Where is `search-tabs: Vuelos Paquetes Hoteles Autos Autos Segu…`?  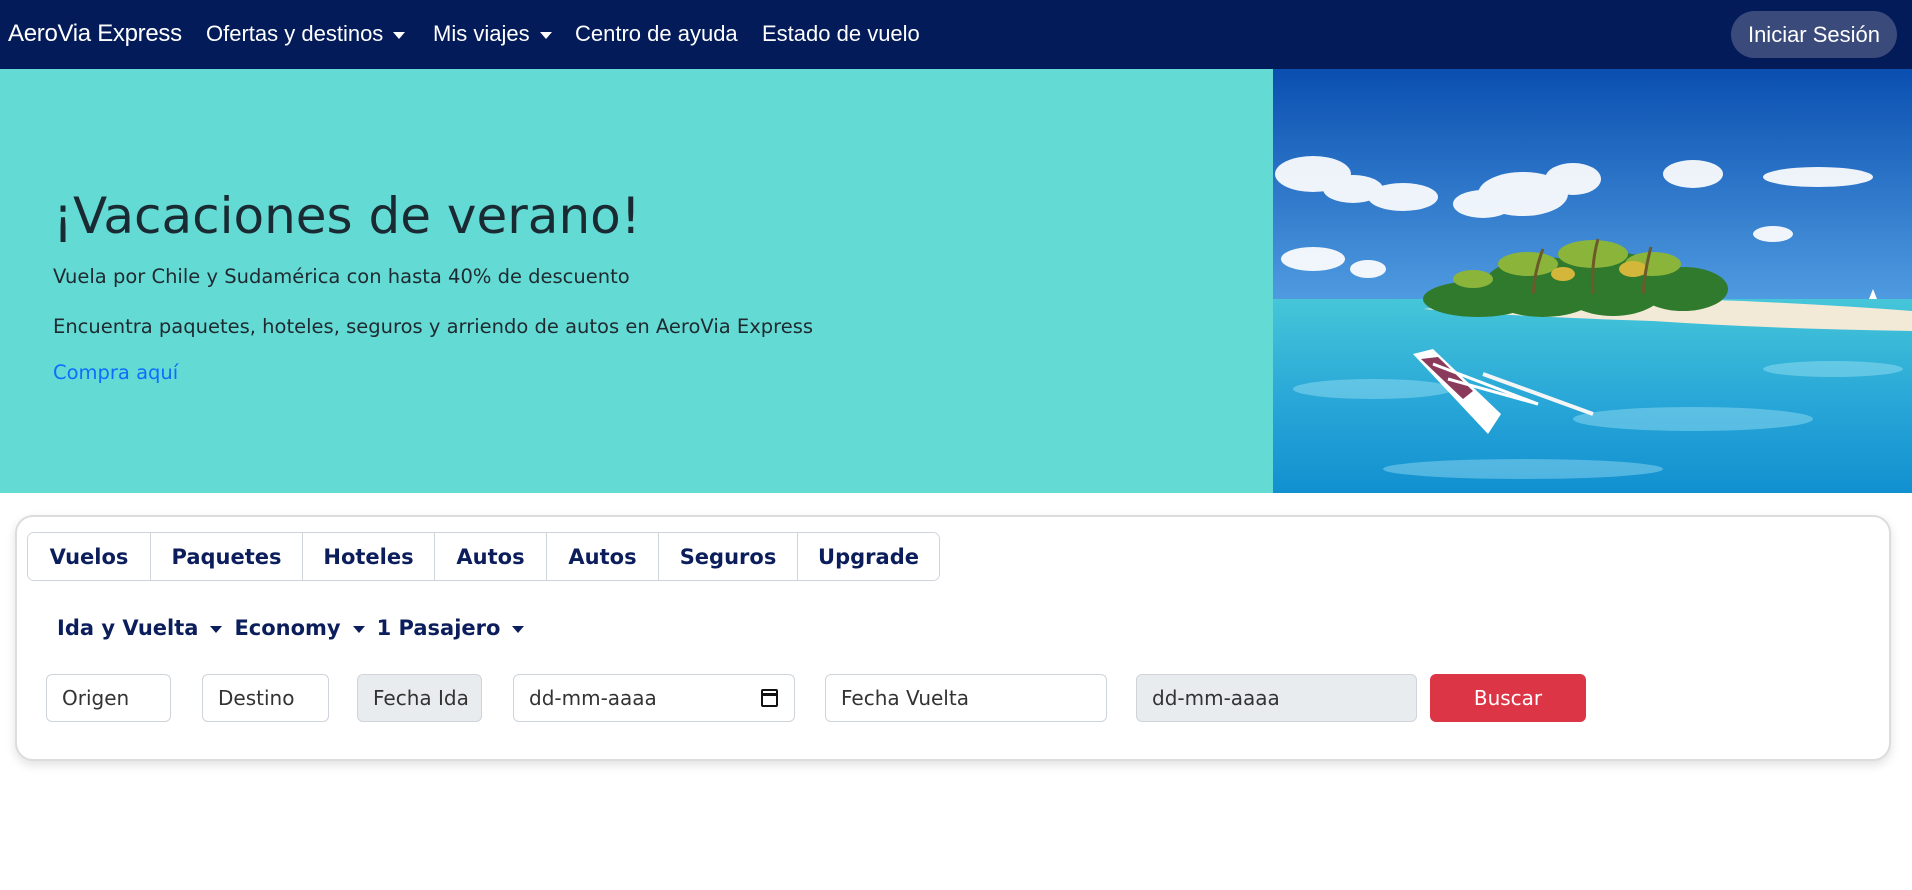 search-tabs: Vuelos Paquetes Hoteles Autos Autos Segu… is located at coordinates (483, 556).